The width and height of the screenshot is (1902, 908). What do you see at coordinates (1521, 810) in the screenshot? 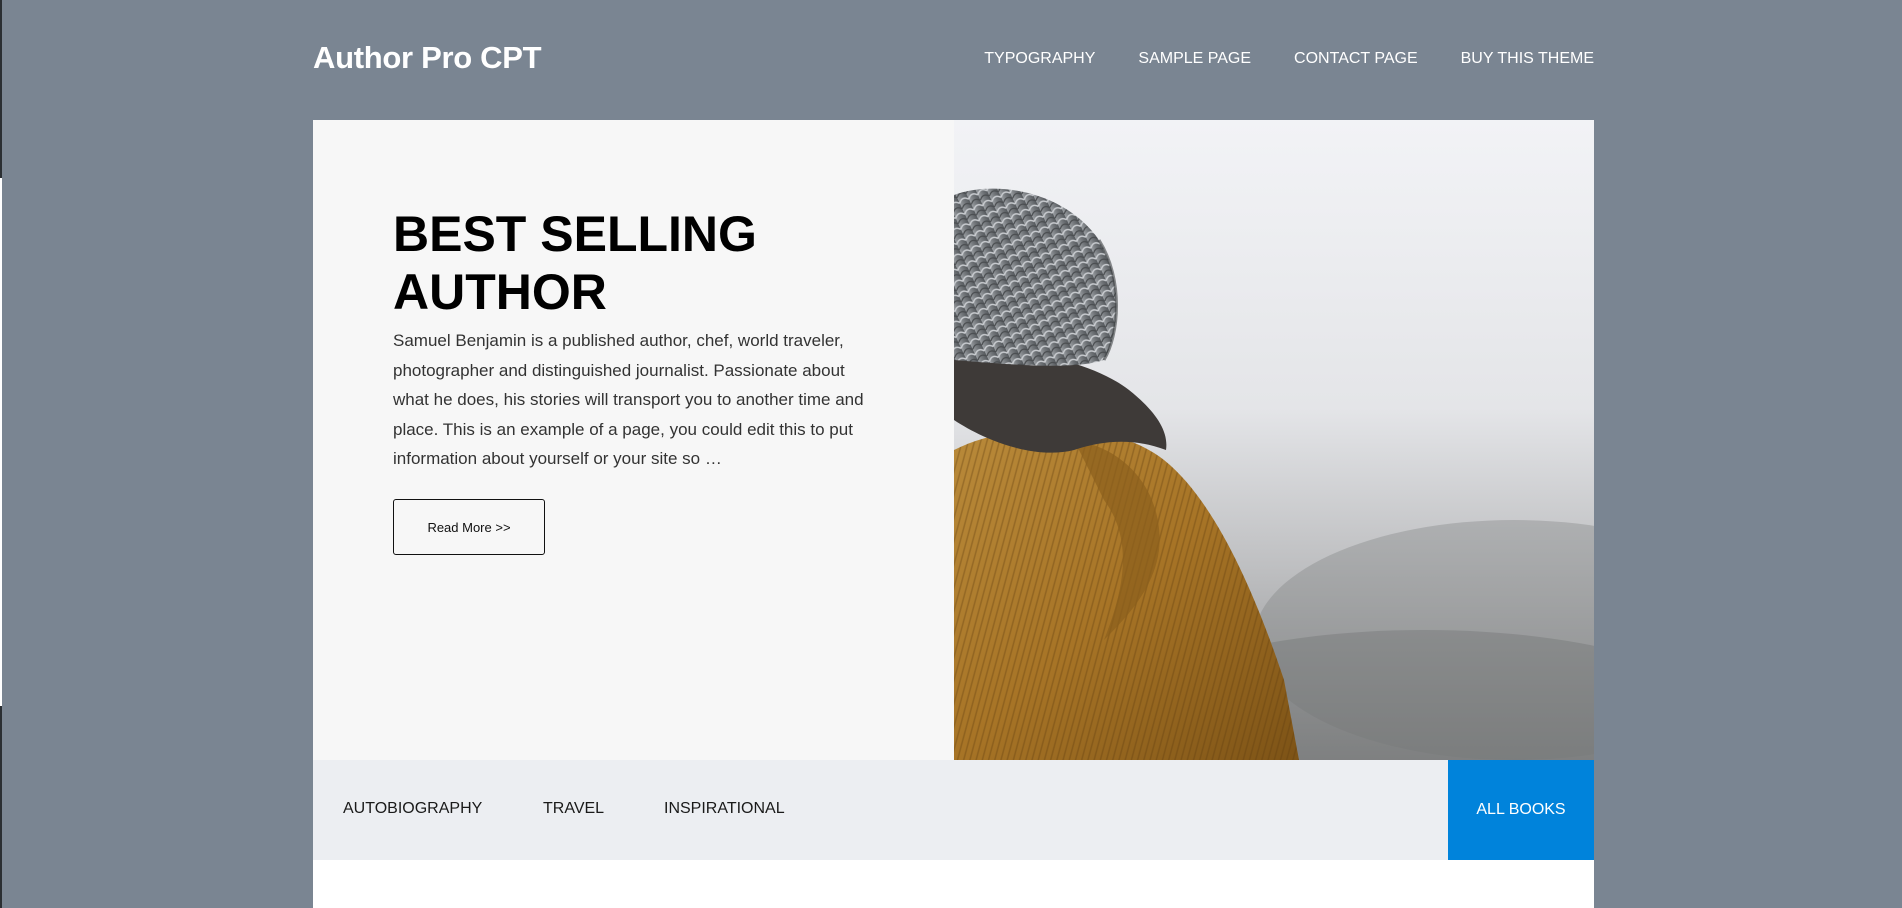
I see `all-books-button: ALL BOOKS` at bounding box center [1521, 810].